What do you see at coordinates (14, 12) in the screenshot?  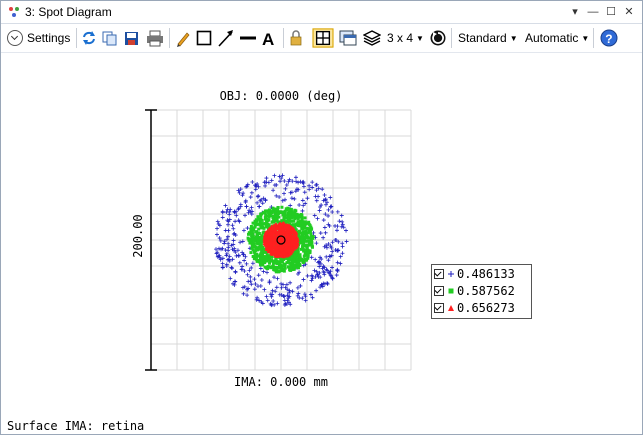 I see `spot-diagram-app-icon` at bounding box center [14, 12].